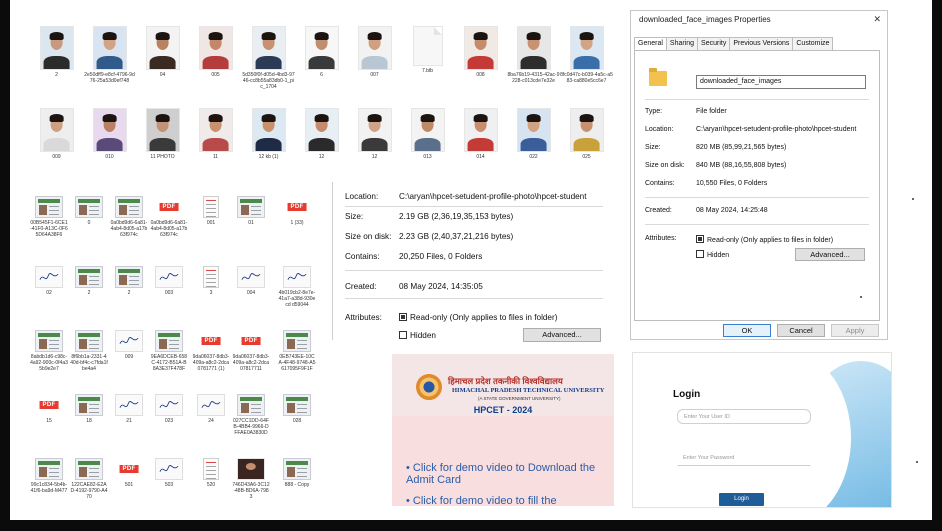 This screenshot has height=531, width=942. What do you see at coordinates (251, 348) in the screenshot?
I see `file-item: PDF 9da06037-8db3-409a-a8c2-2dca07817711` at bounding box center [251, 348].